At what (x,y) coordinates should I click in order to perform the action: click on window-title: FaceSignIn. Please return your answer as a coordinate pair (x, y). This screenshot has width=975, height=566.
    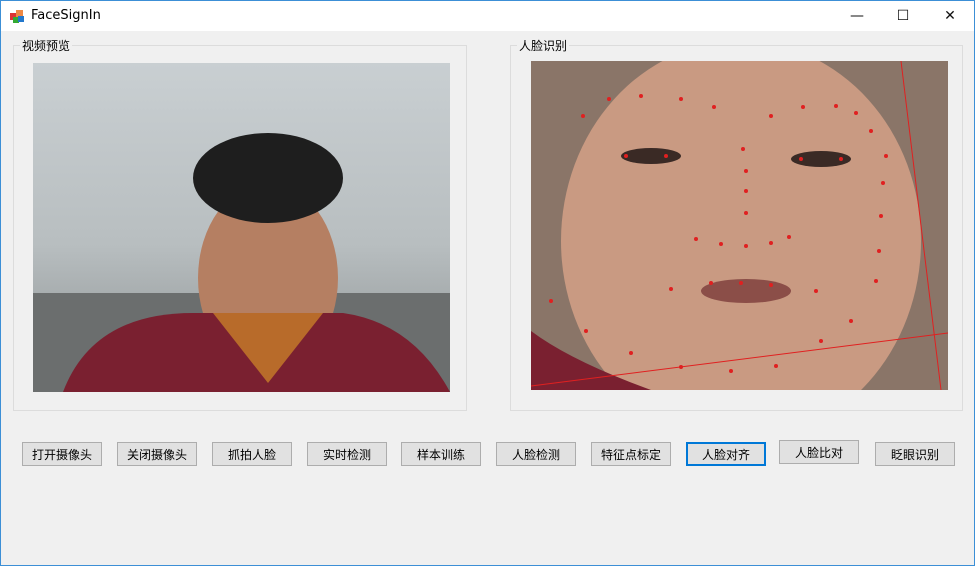
    Looking at the image, I should click on (66, 15).